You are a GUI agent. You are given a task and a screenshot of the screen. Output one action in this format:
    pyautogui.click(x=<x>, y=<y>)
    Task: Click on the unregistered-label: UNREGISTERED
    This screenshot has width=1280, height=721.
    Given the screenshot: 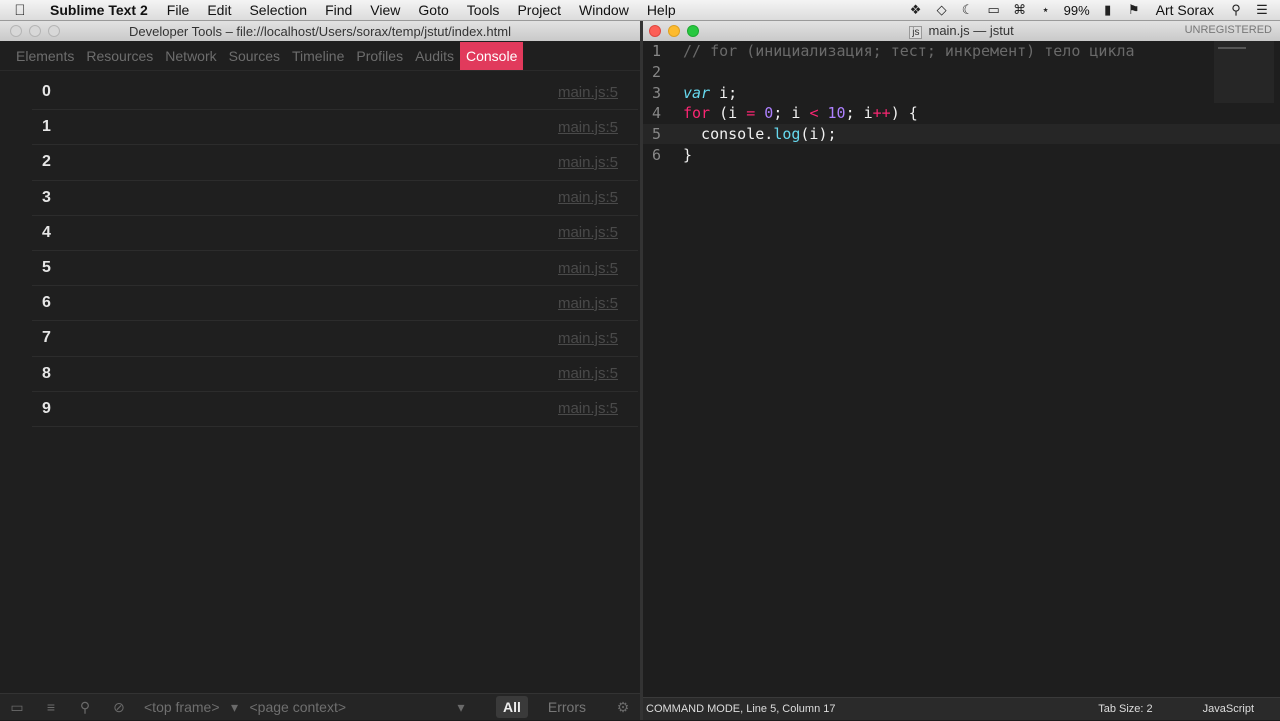 What is the action you would take?
    pyautogui.click(x=1228, y=30)
    